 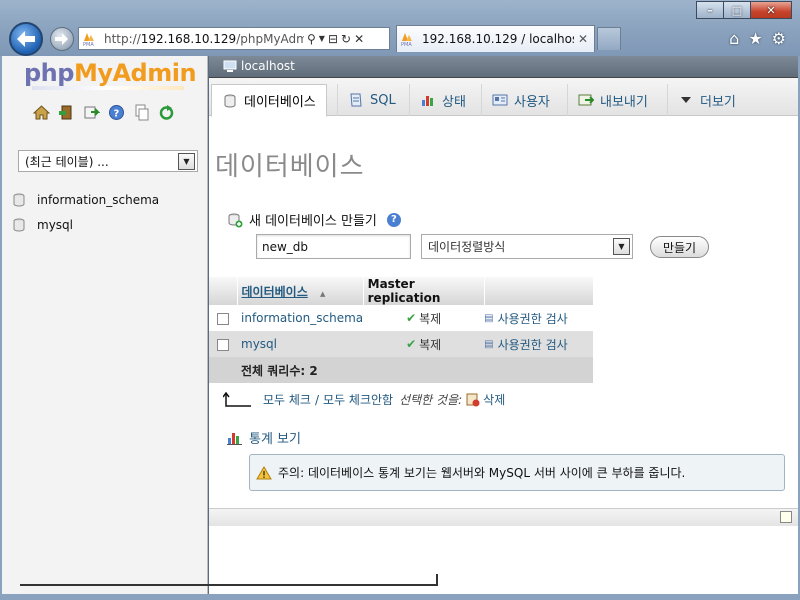 What do you see at coordinates (287, 399) in the screenshot?
I see `check-all-link: 모두 체크` at bounding box center [287, 399].